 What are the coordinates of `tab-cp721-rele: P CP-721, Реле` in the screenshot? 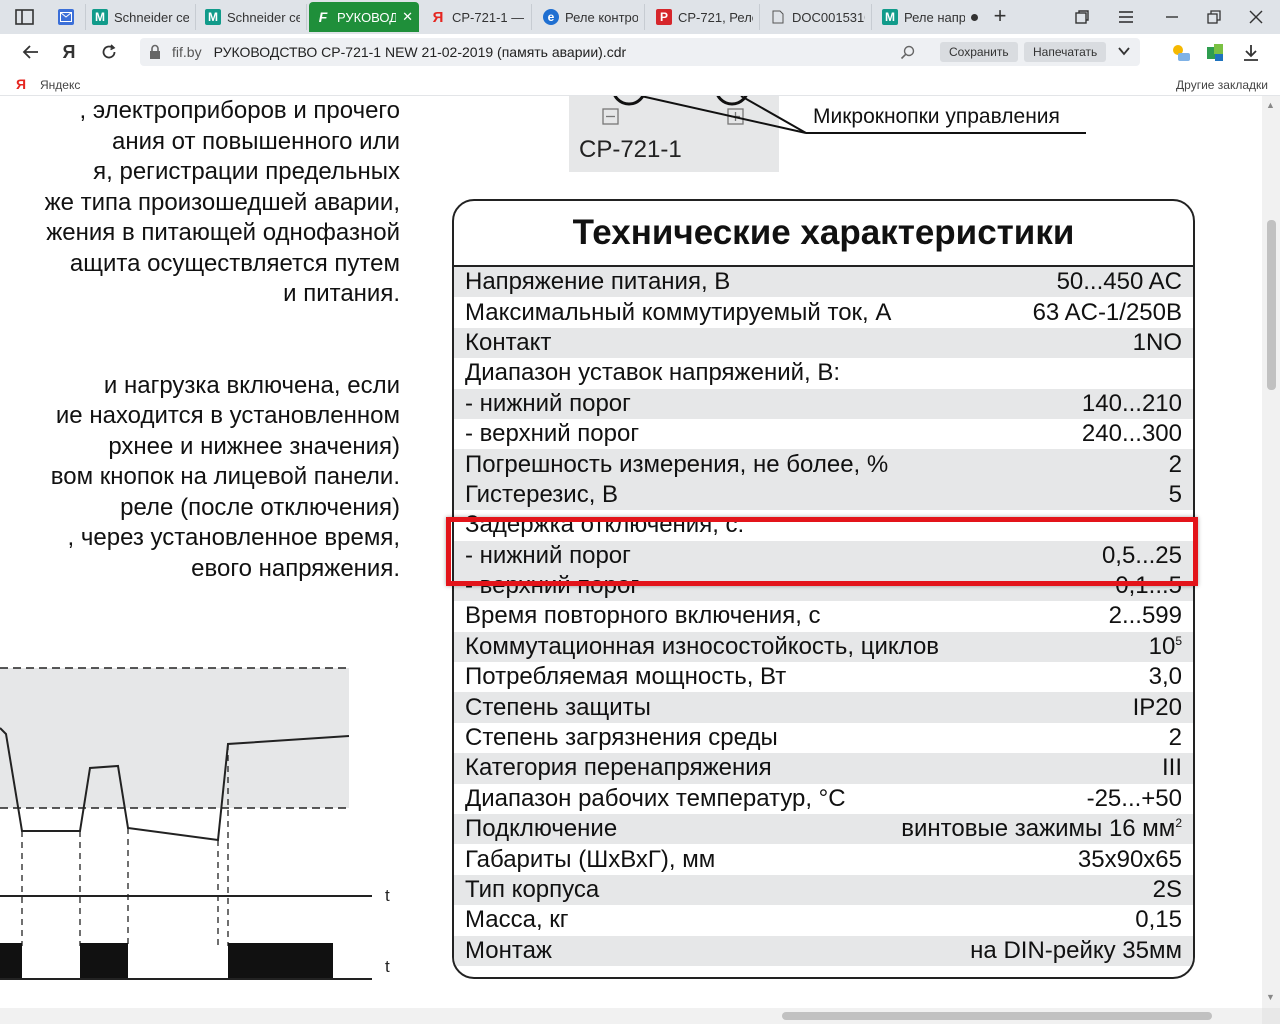 It's located at (705, 17).